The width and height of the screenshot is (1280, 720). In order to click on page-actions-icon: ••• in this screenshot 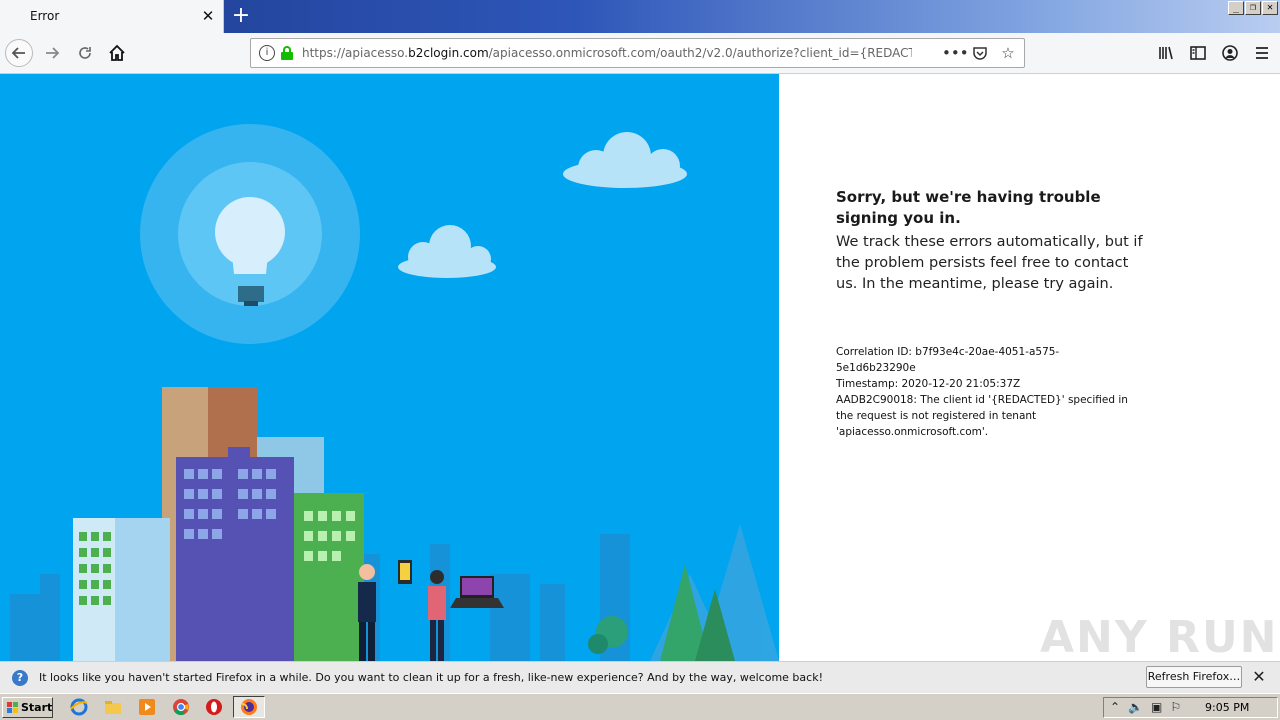, I will do `click(955, 53)`.